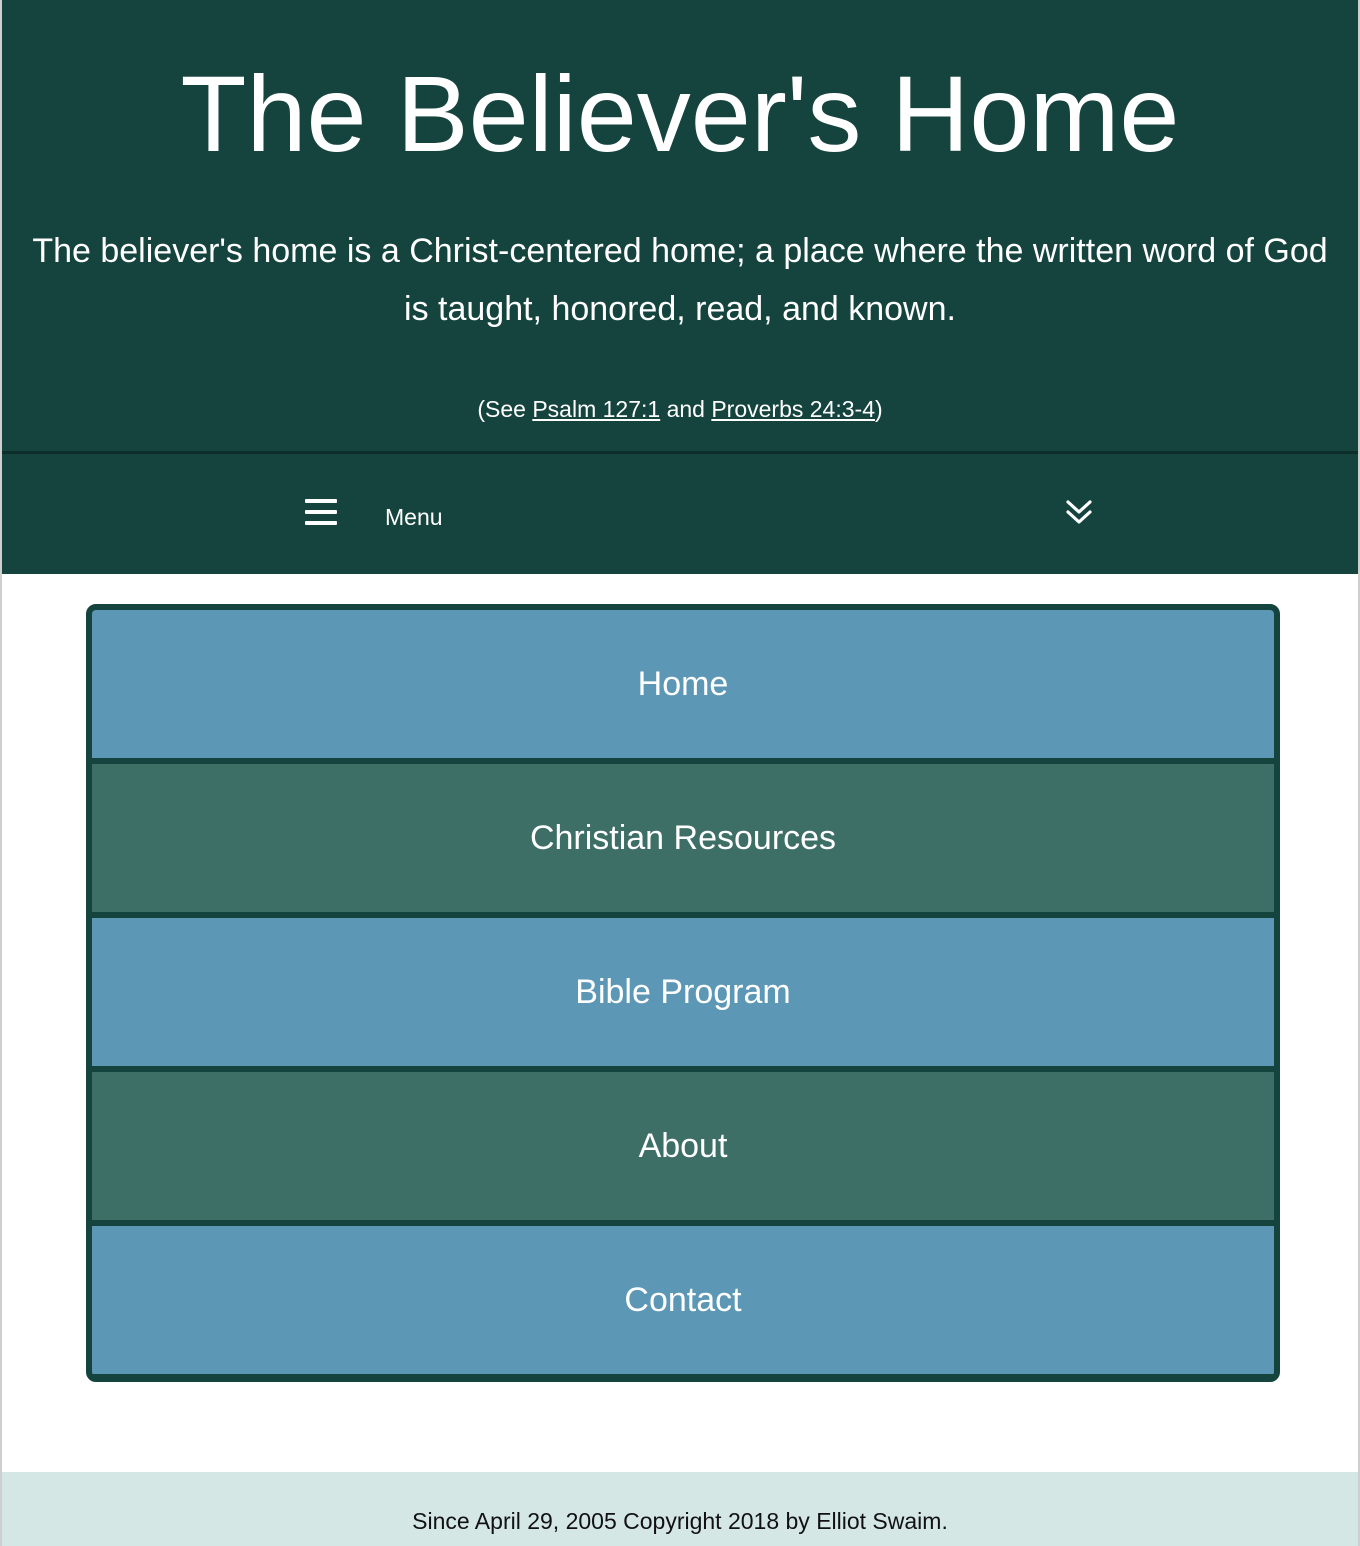  Describe the element at coordinates (680, 113) in the screenshot. I see `site-title: The Believer's Home` at that location.